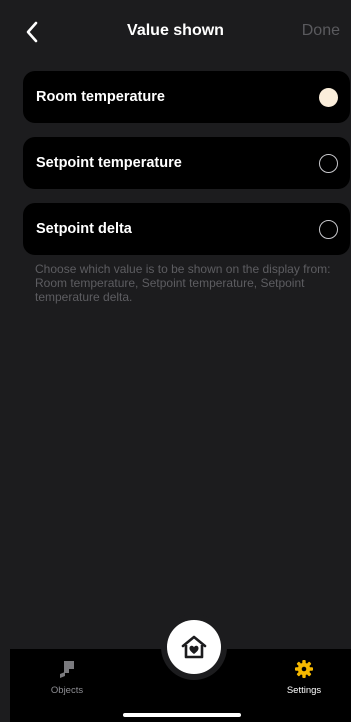 This screenshot has height=722, width=351. What do you see at coordinates (186, 97) in the screenshot?
I see `option-room-temperature: Room temperature` at bounding box center [186, 97].